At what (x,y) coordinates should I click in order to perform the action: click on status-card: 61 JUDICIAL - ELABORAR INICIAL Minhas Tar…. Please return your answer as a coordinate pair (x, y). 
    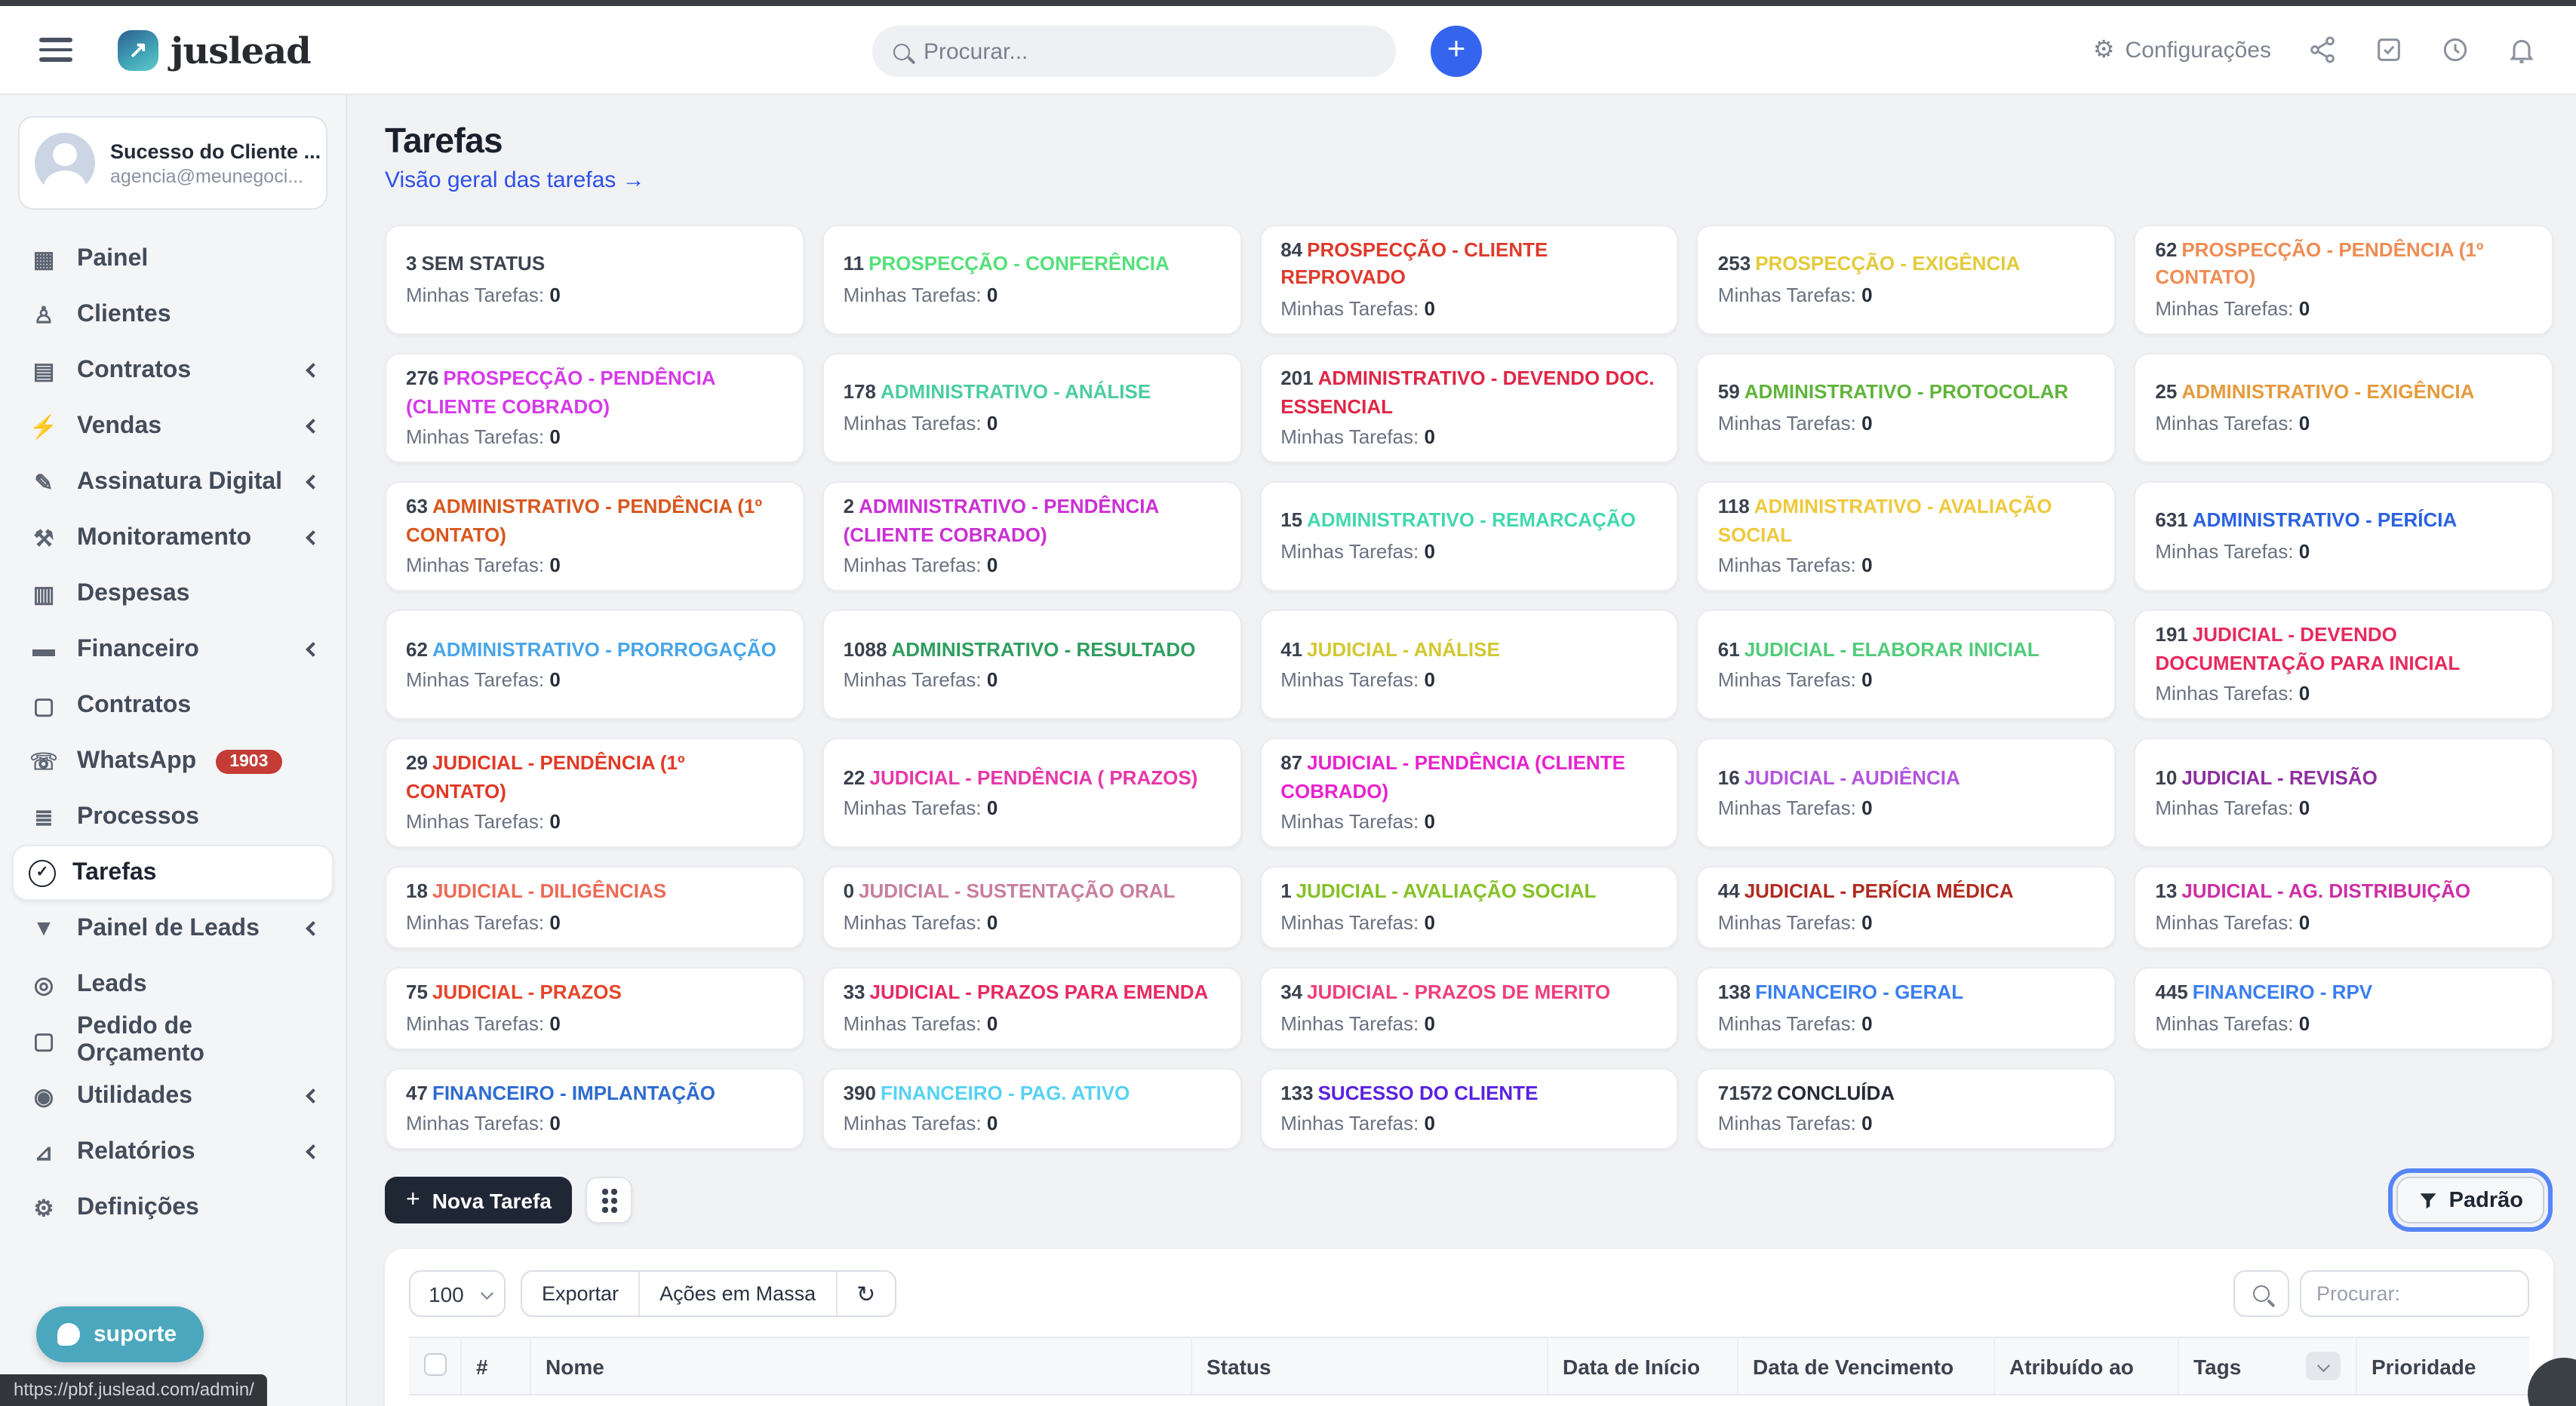
    Looking at the image, I should click on (1906, 664).